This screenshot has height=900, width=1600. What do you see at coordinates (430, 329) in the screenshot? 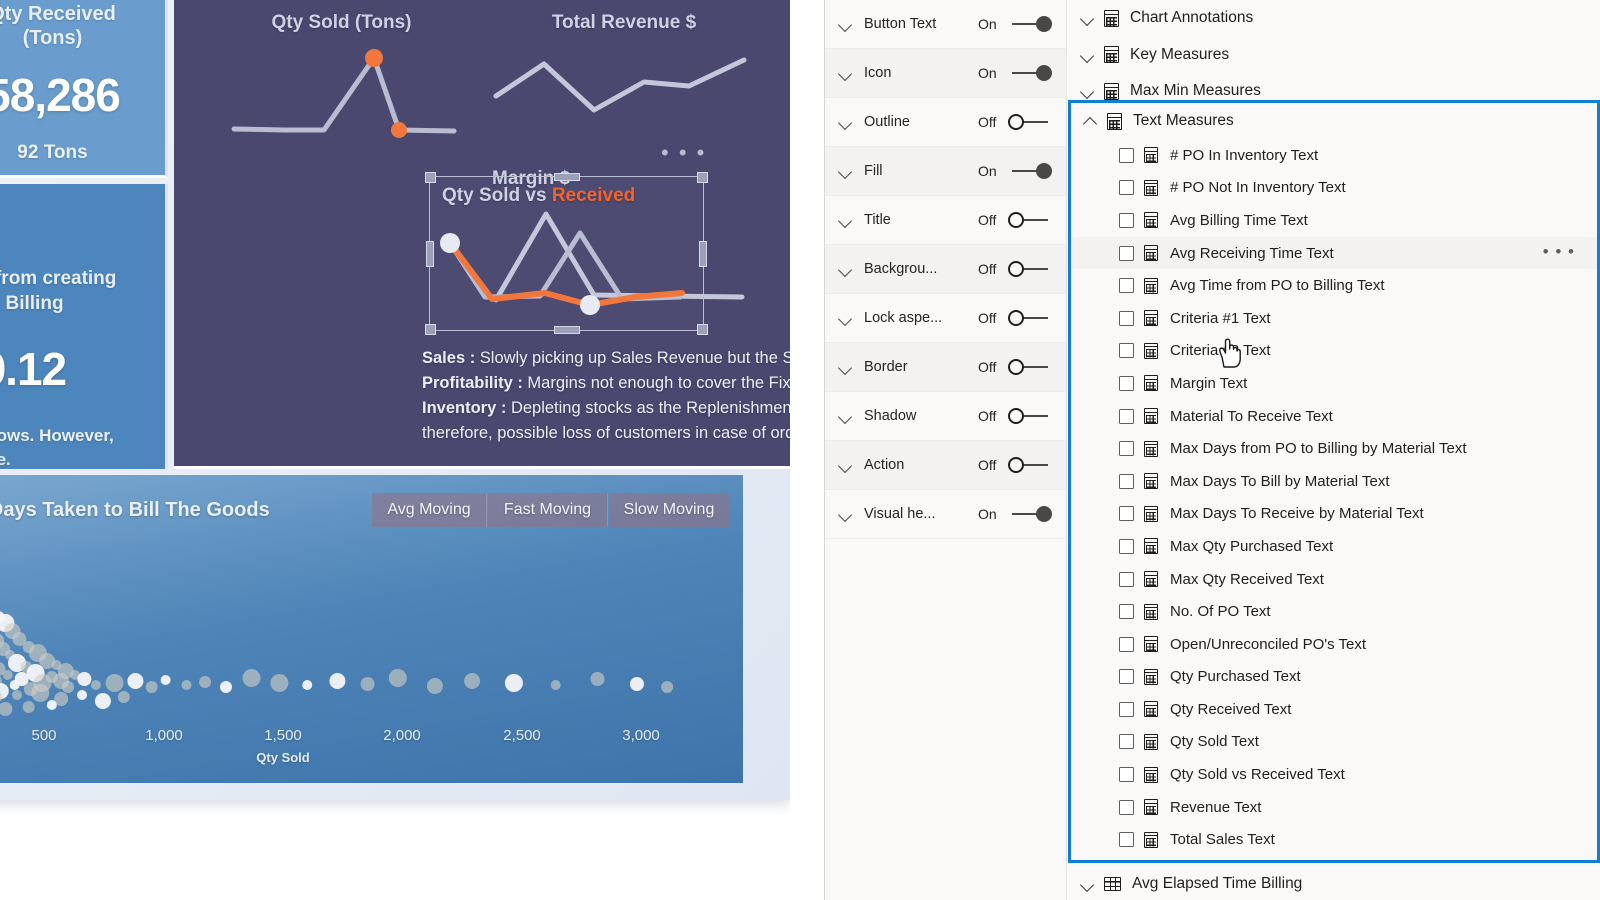
I see `resize-handle-bottom-left` at bounding box center [430, 329].